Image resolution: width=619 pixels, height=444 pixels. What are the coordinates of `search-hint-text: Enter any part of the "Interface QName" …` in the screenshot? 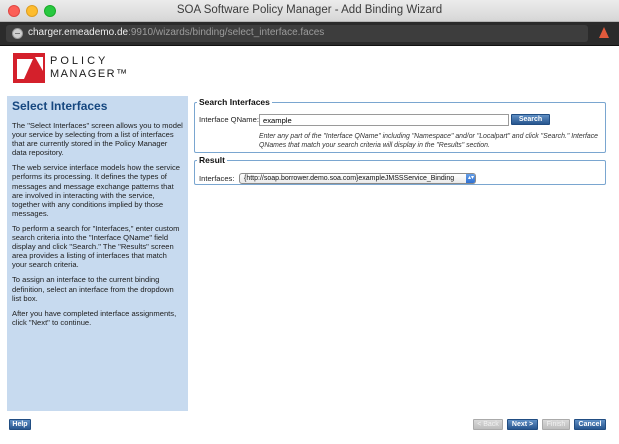 It's located at (429, 141).